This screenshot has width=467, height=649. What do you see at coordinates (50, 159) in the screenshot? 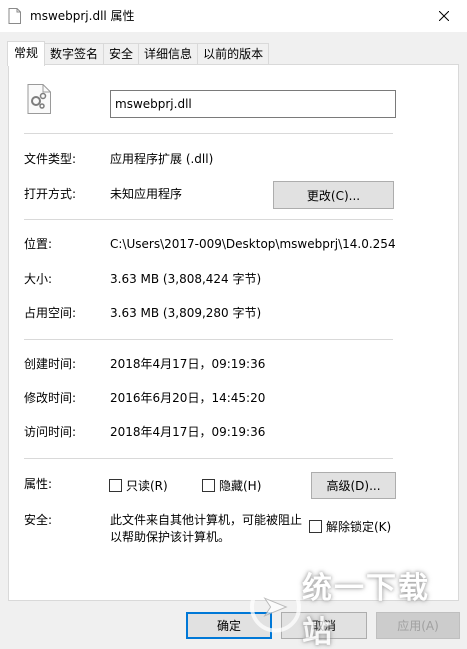
I see `file-type-label: 文件类型:` at bounding box center [50, 159].